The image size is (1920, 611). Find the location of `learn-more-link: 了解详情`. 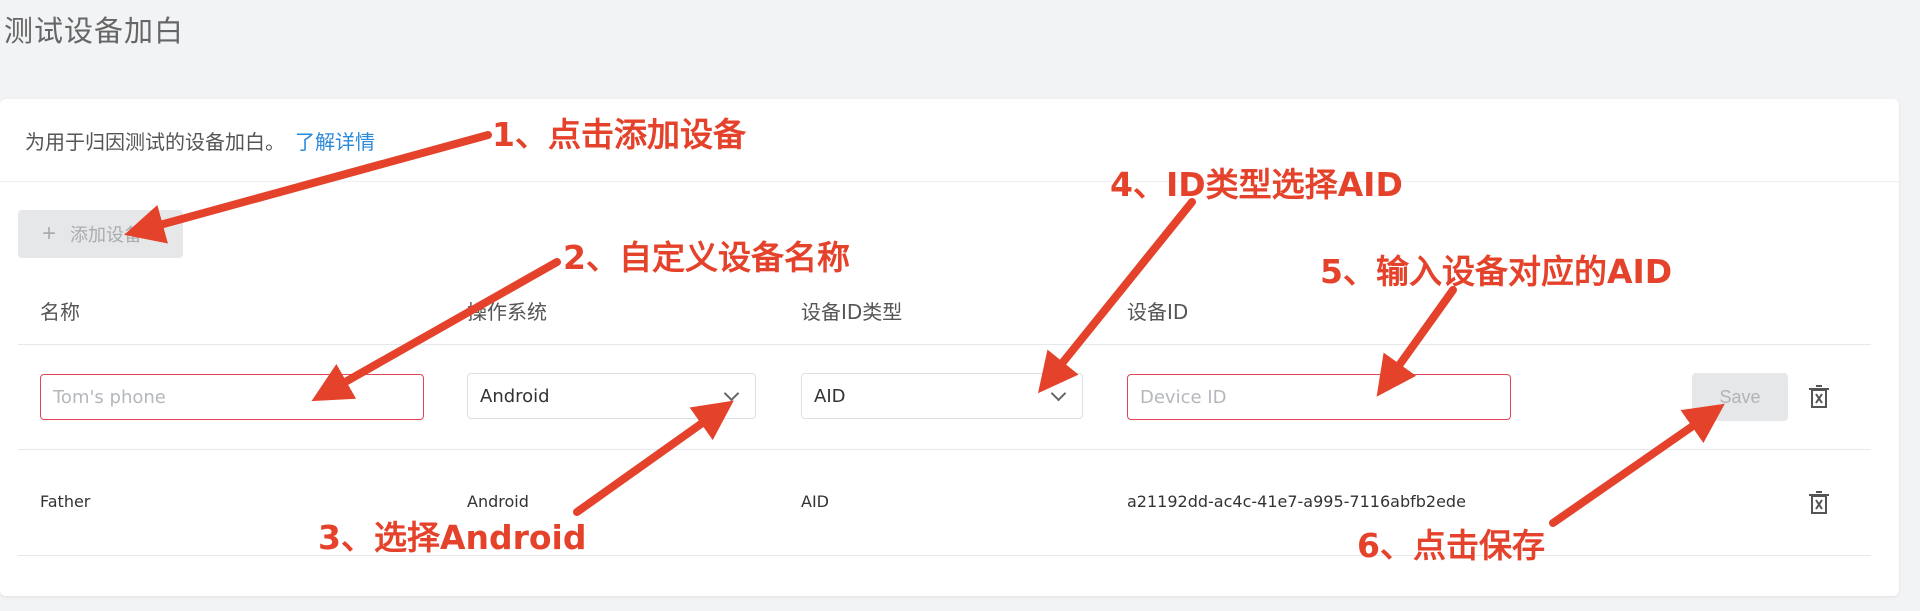

learn-more-link: 了解详情 is located at coordinates (335, 142).